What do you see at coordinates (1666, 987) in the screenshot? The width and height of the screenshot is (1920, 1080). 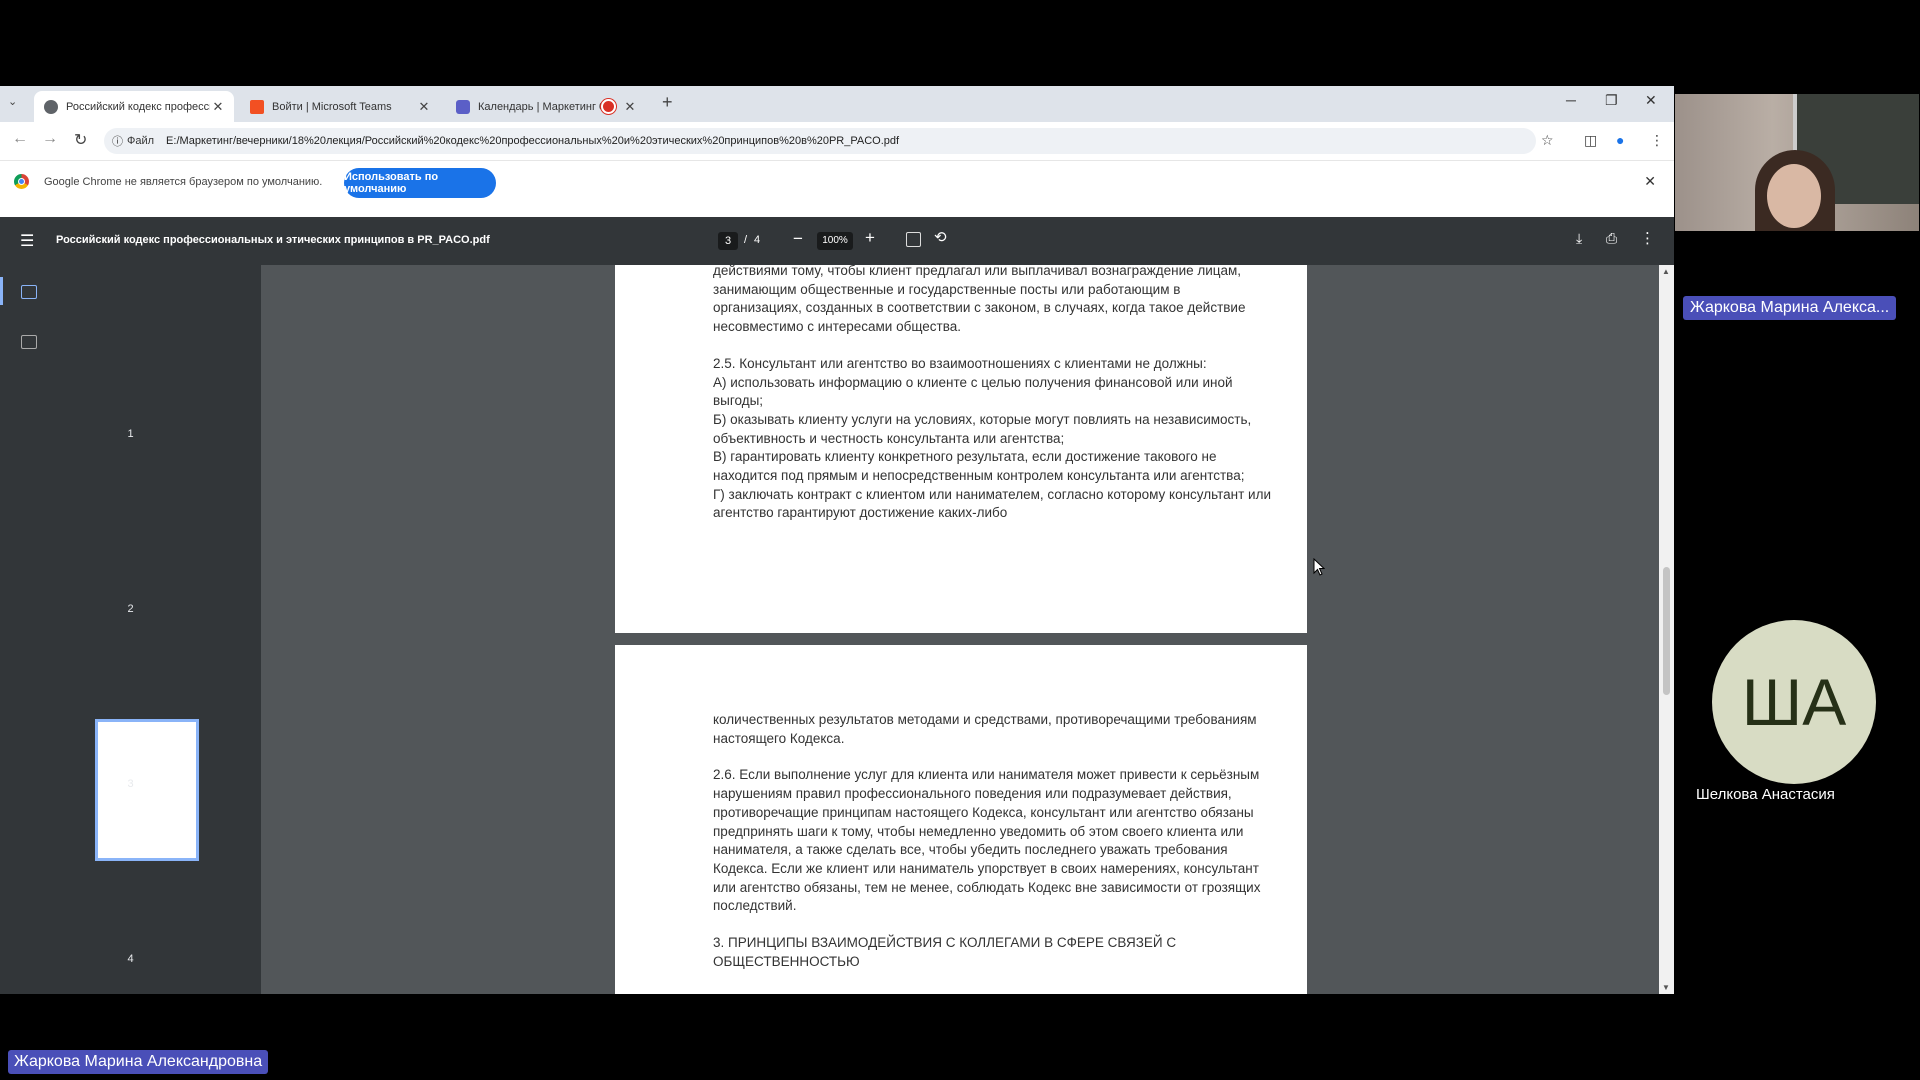 I see `scroll-down-icon: ▼` at bounding box center [1666, 987].